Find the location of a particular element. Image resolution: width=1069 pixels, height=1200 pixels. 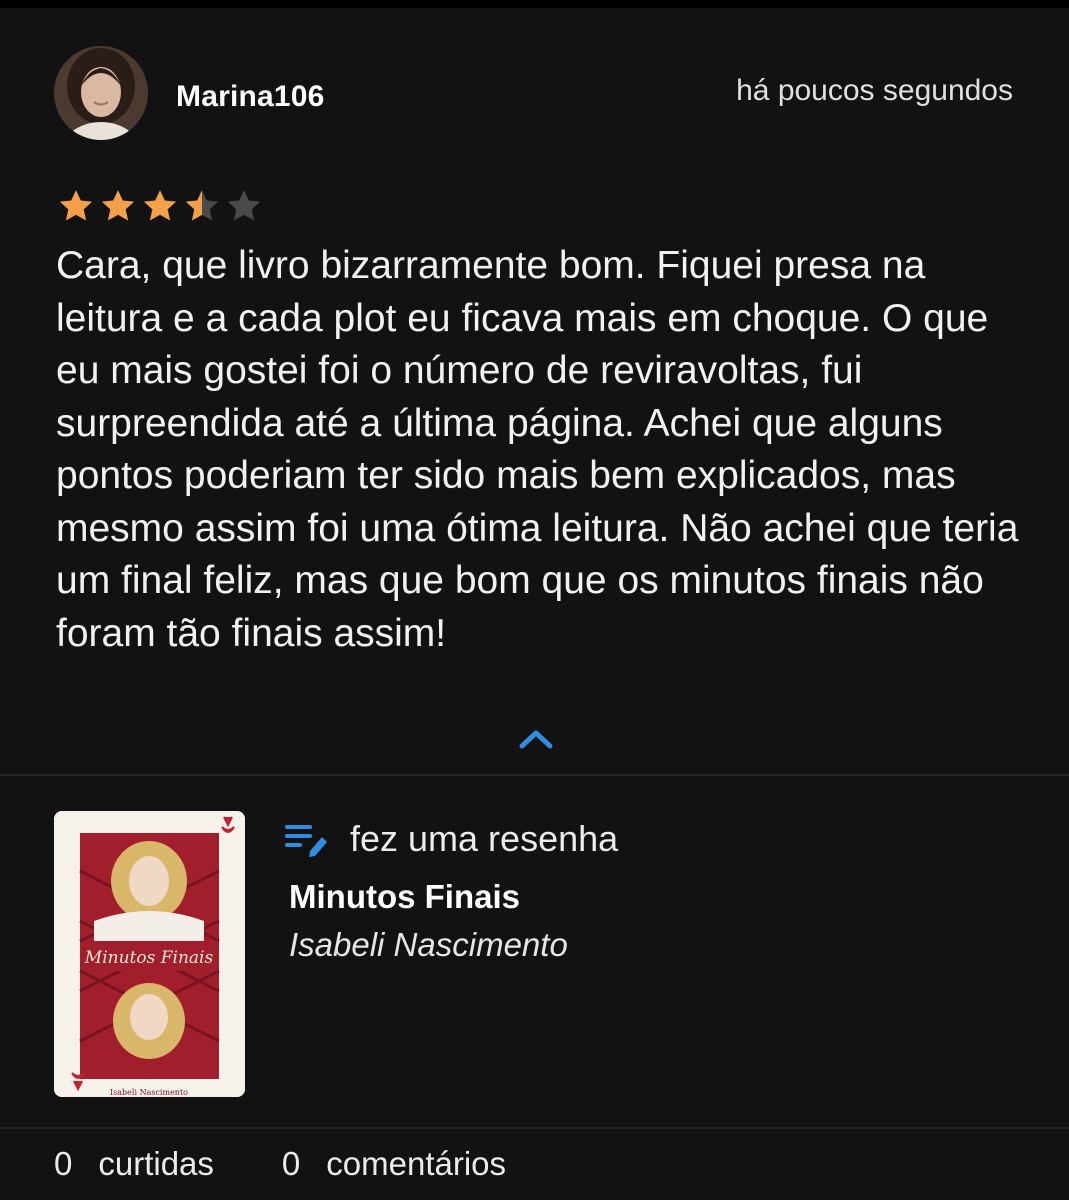

book-cover-art: Minutos Finais Isabeli Nascimento is located at coordinates (149, 954).